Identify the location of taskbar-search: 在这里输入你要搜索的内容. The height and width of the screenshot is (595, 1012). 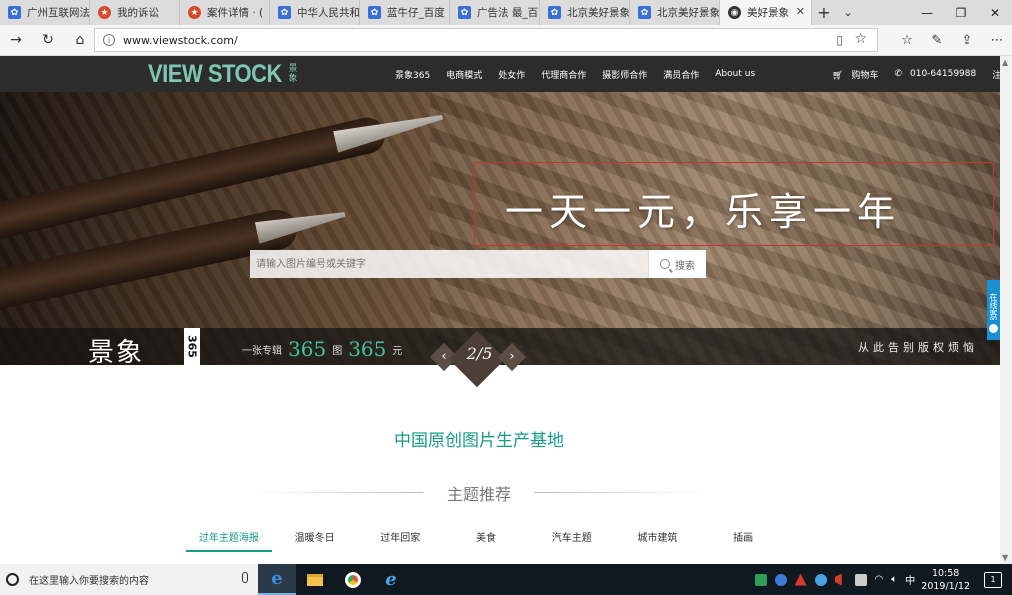
(129, 579).